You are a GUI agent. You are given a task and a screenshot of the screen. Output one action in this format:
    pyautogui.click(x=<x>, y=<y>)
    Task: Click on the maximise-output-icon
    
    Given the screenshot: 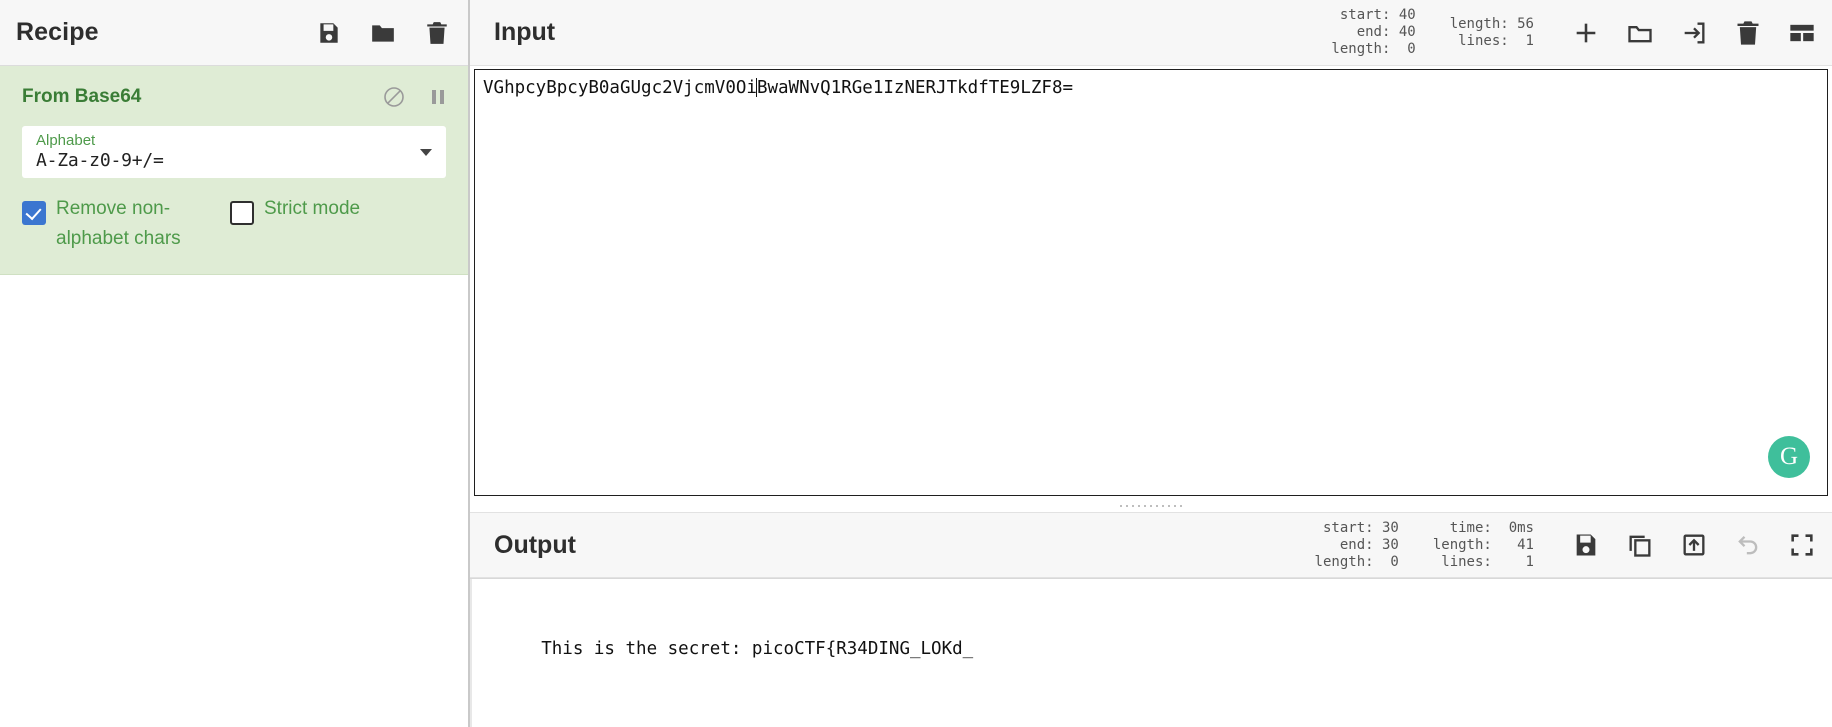 What is the action you would take?
    pyautogui.click(x=1802, y=545)
    